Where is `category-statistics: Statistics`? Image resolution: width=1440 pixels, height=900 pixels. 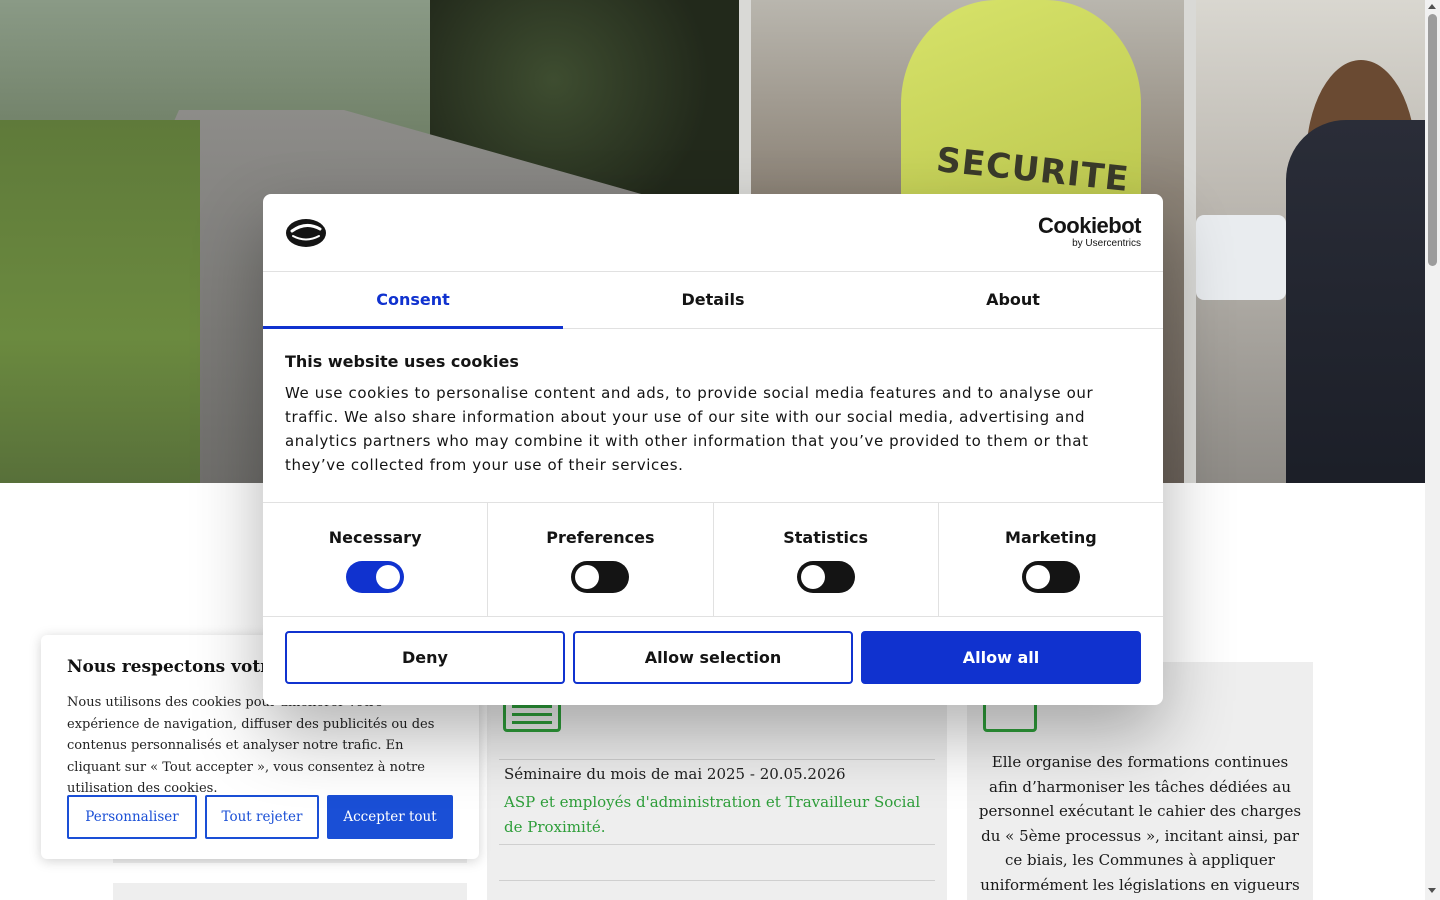
category-statistics: Statistics is located at coordinates (826, 559).